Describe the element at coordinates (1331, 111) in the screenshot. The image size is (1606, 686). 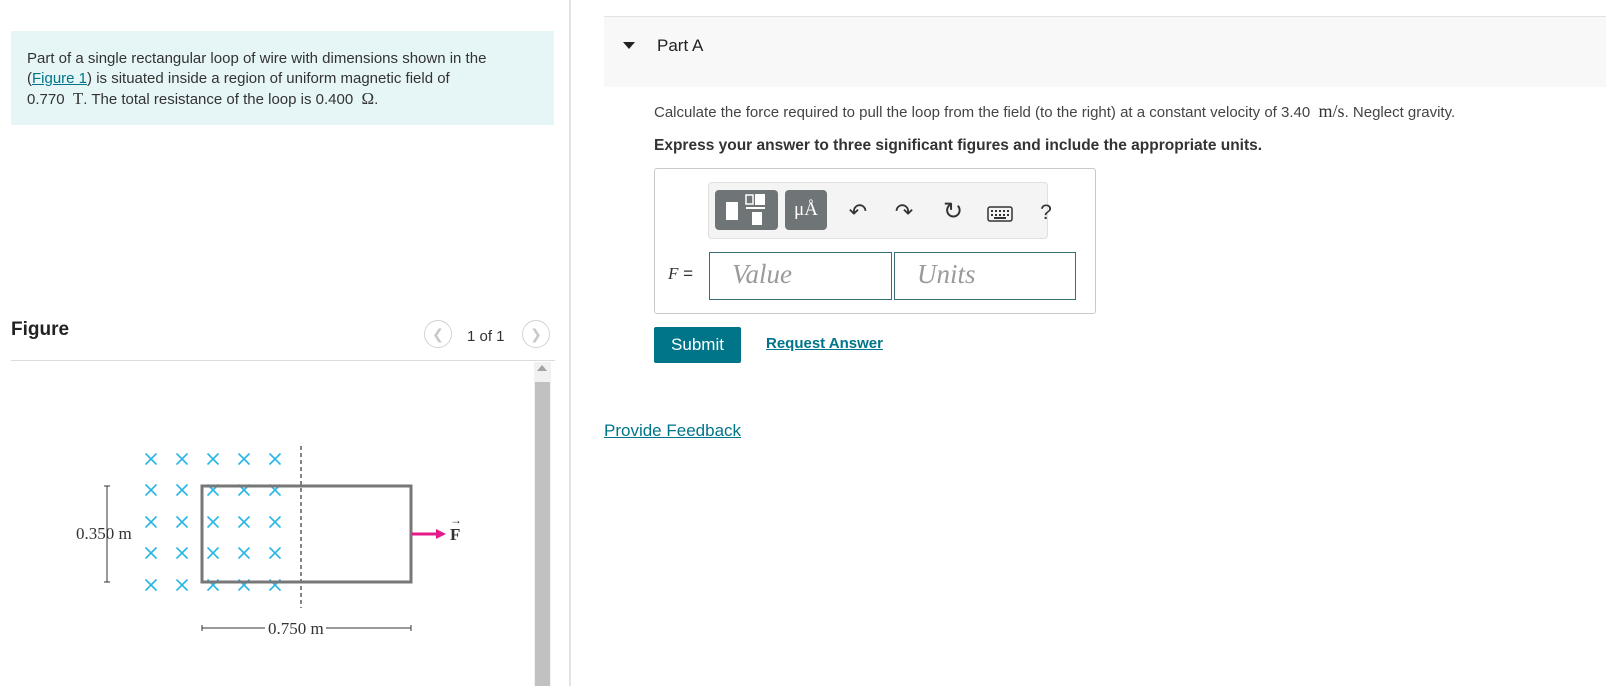
I see `velocity-unit: m/s` at that location.